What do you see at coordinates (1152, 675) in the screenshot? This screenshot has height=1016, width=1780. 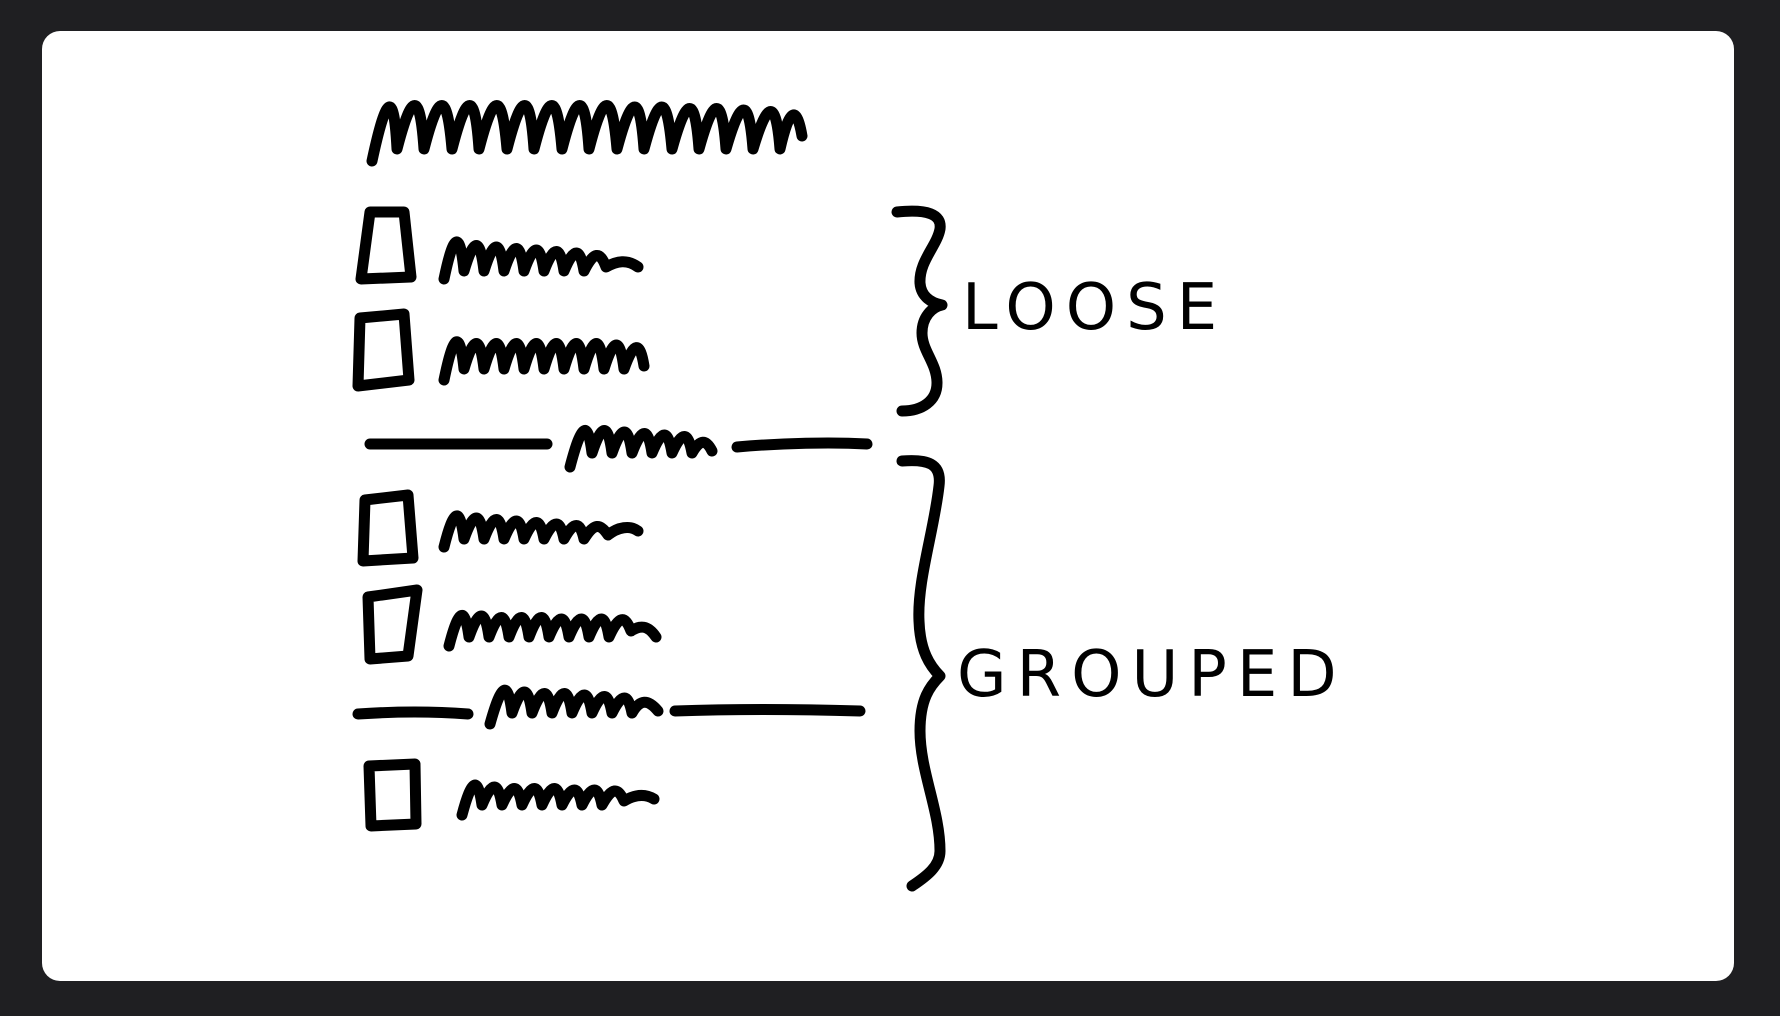 I see `grouped-label: GROUPED` at bounding box center [1152, 675].